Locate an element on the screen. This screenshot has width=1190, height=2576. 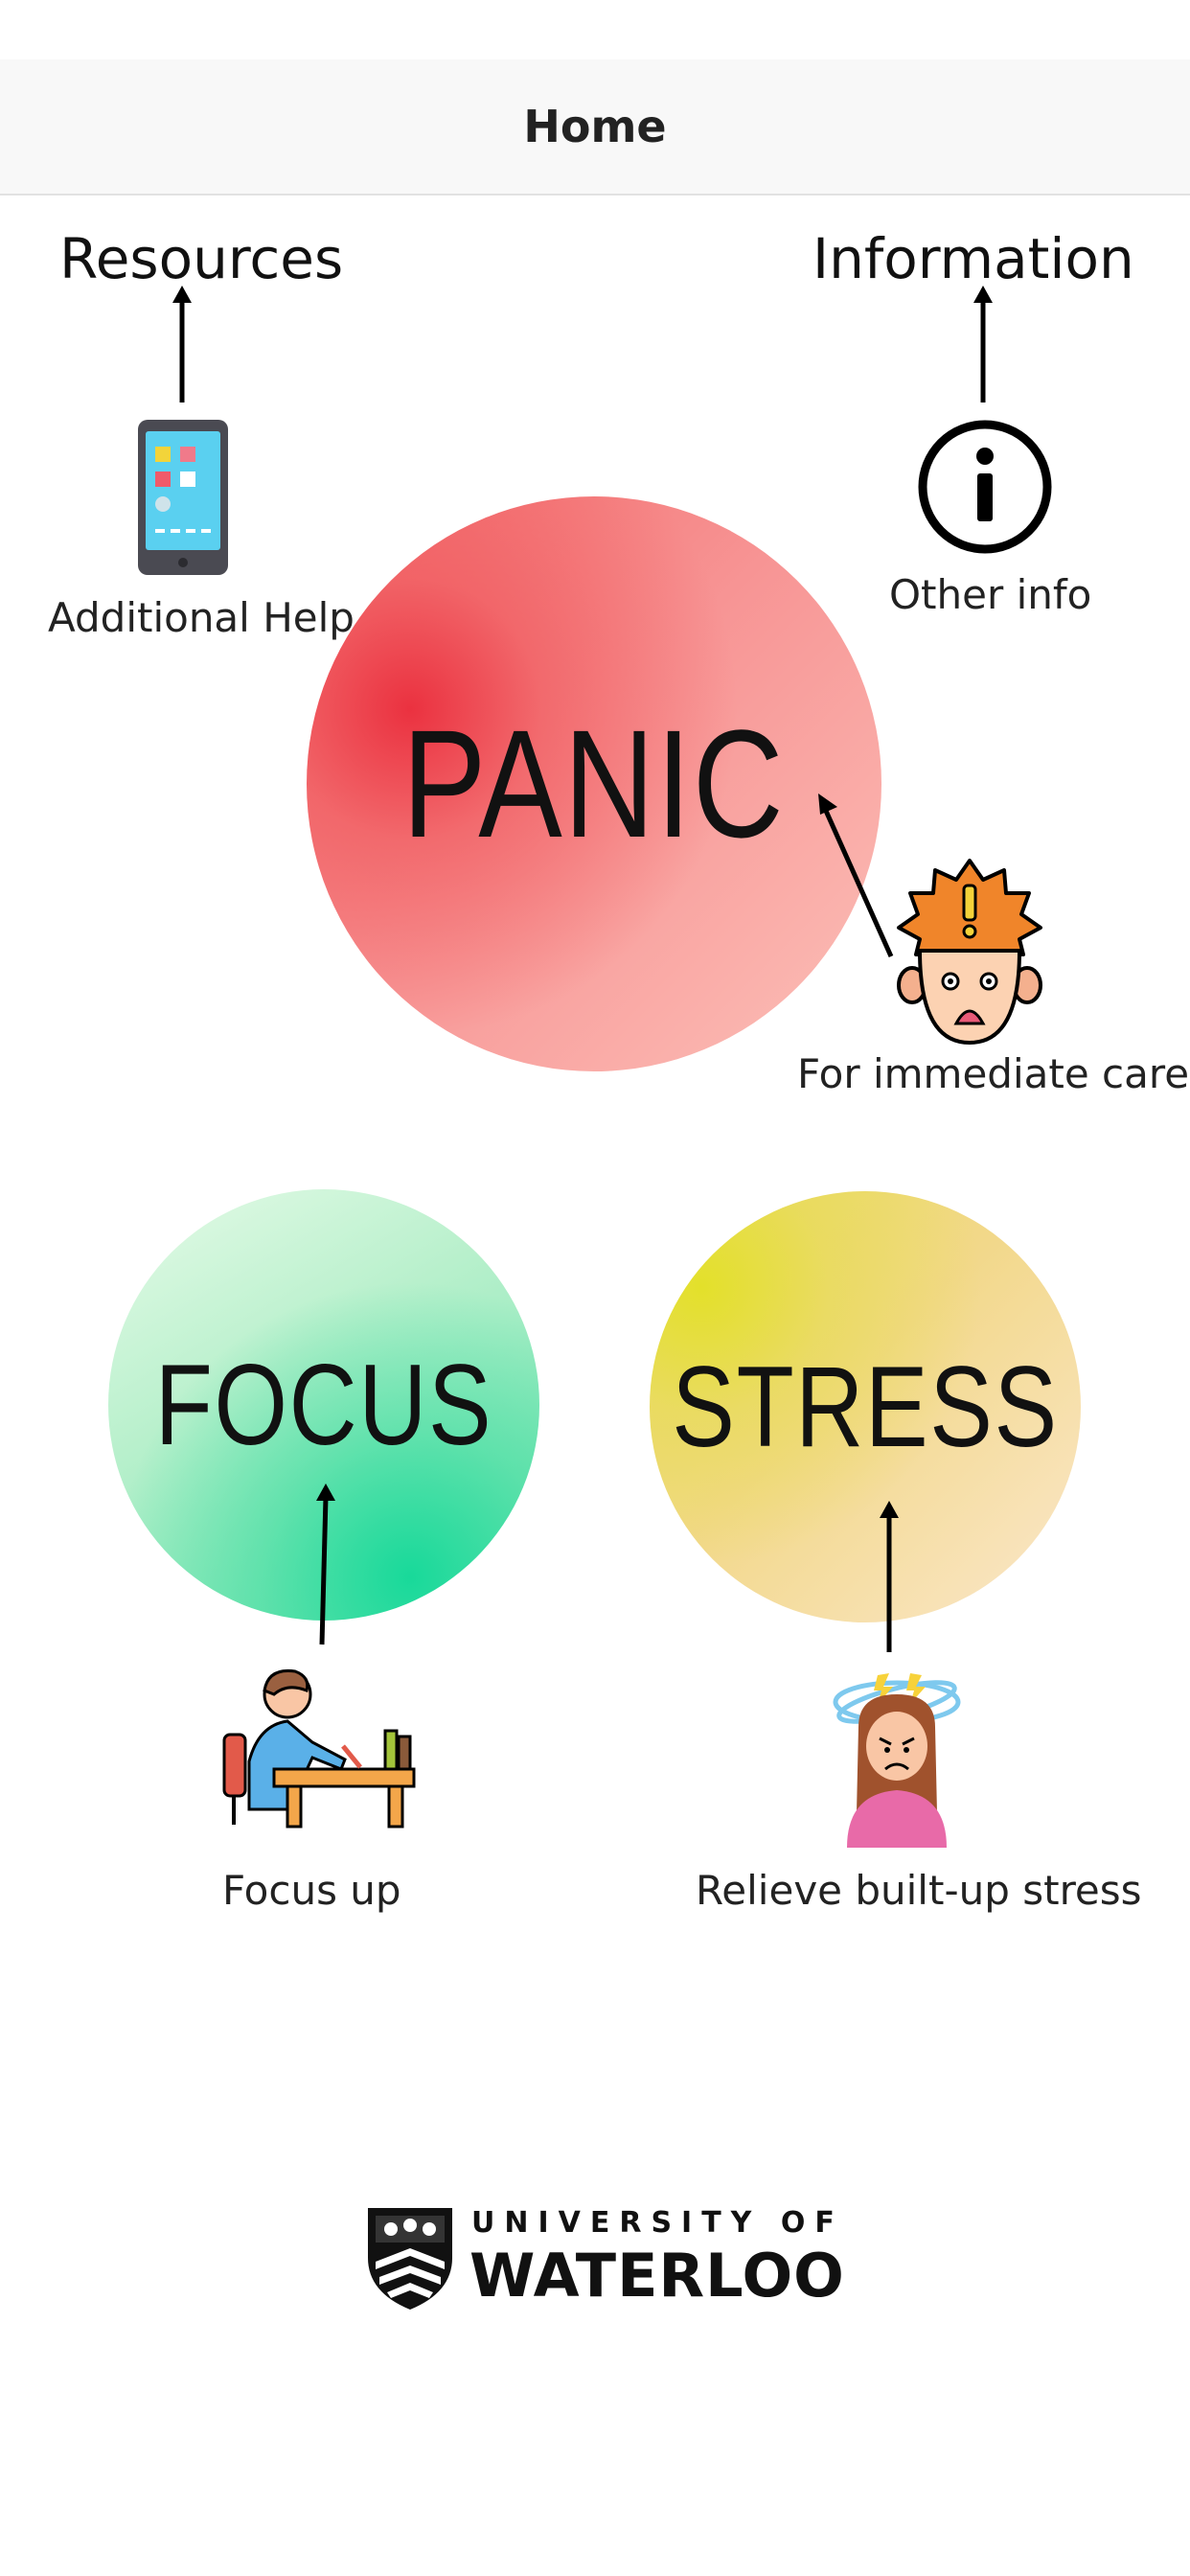
stress-arrow is located at coordinates (889, 1576).